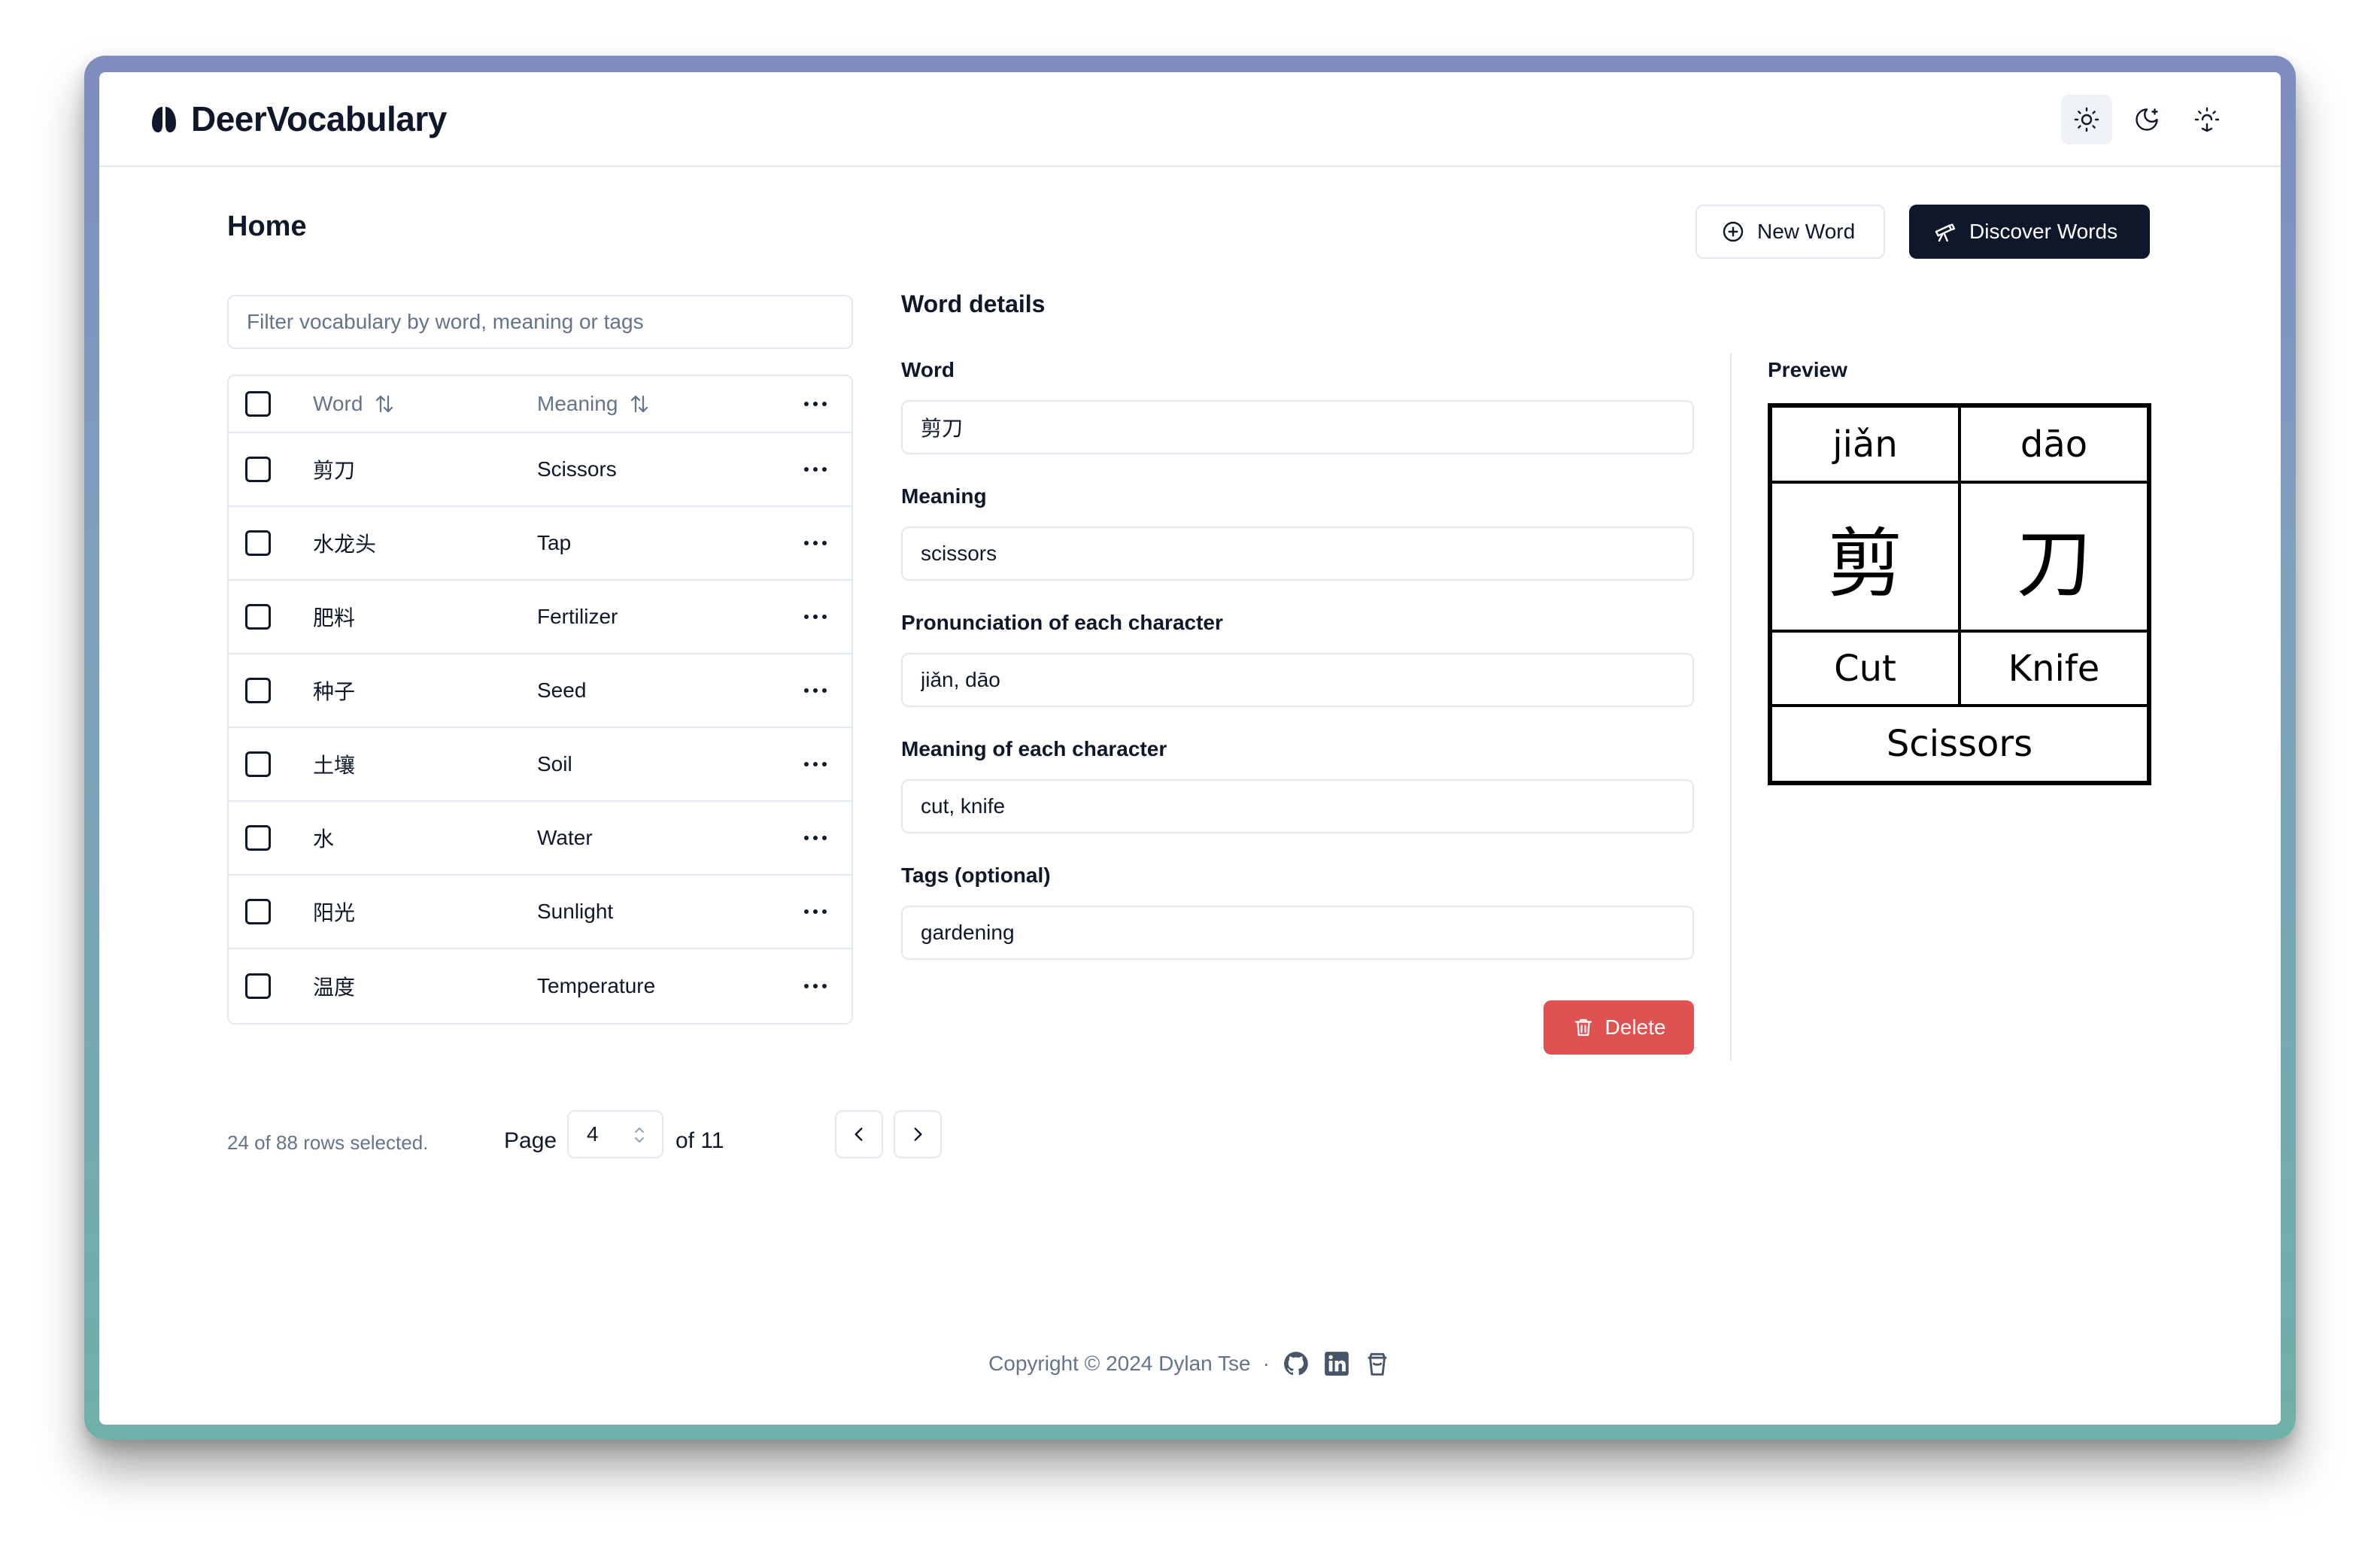 Image resolution: width=2380 pixels, height=1551 pixels. I want to click on theme-switcher, so click(2147, 120).